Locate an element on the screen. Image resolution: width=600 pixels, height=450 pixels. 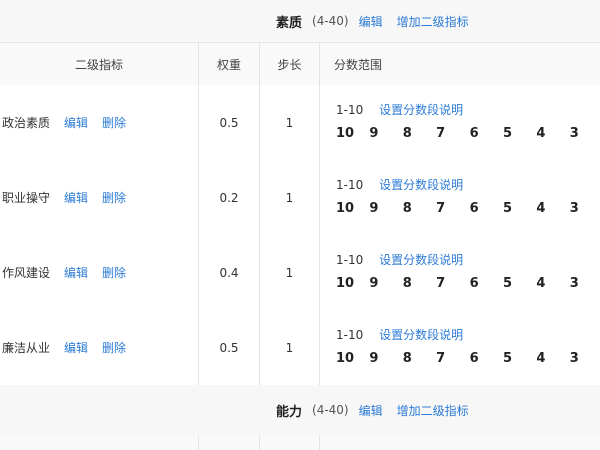
col-header-weight: 权重 is located at coordinates (228, 64).